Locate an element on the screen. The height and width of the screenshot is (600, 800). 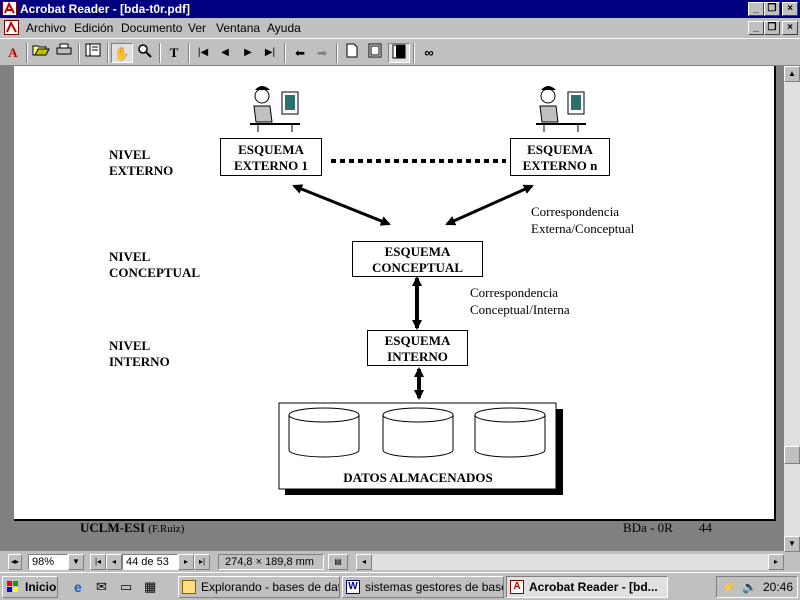
scroll-up-button: ▲ is located at coordinates (792, 74).